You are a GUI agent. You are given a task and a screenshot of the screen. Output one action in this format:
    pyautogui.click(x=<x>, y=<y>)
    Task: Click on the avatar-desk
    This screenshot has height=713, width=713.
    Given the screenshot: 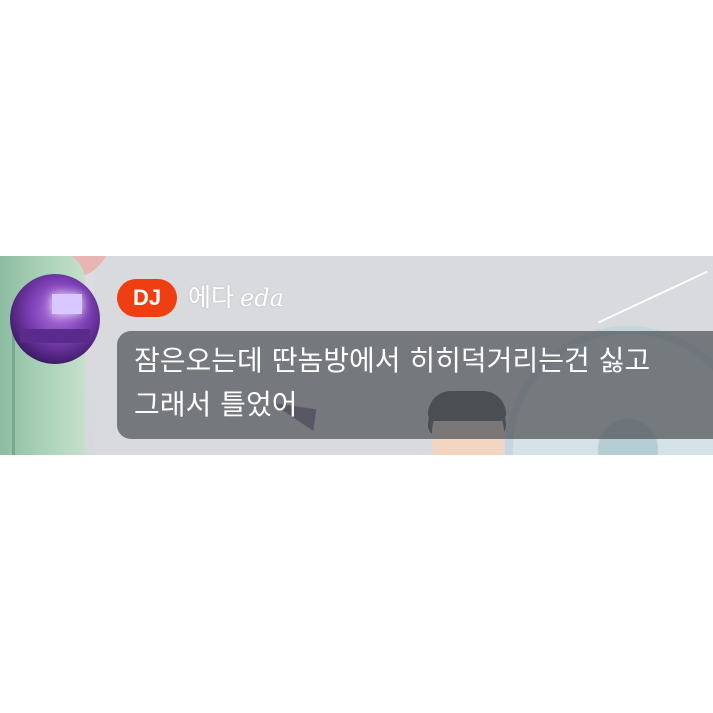 What is the action you would take?
    pyautogui.click(x=55, y=336)
    